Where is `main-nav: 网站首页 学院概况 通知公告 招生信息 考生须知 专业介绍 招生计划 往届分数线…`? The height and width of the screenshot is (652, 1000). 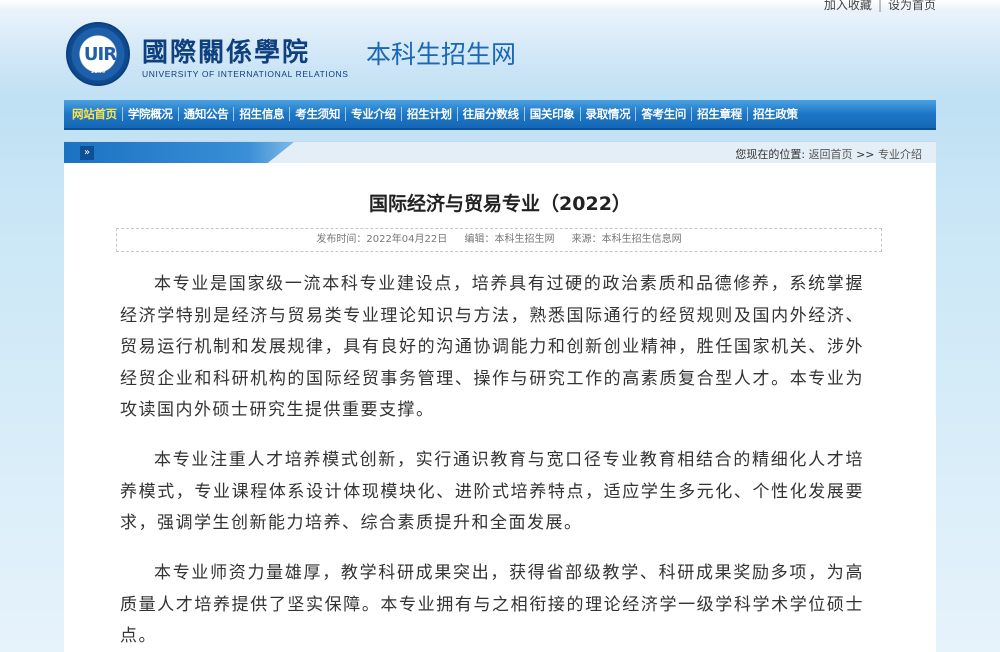 main-nav: 网站首页 学院概况 通知公告 招生信息 考生须知 专业介绍 招生计划 往届分数线… is located at coordinates (500, 115).